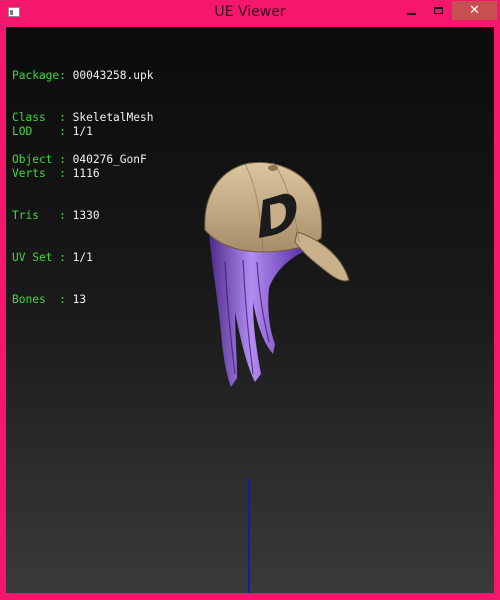 This screenshot has height=600, width=500. What do you see at coordinates (39, 257) in the screenshot?
I see `stat-label: UV Set :` at bounding box center [39, 257].